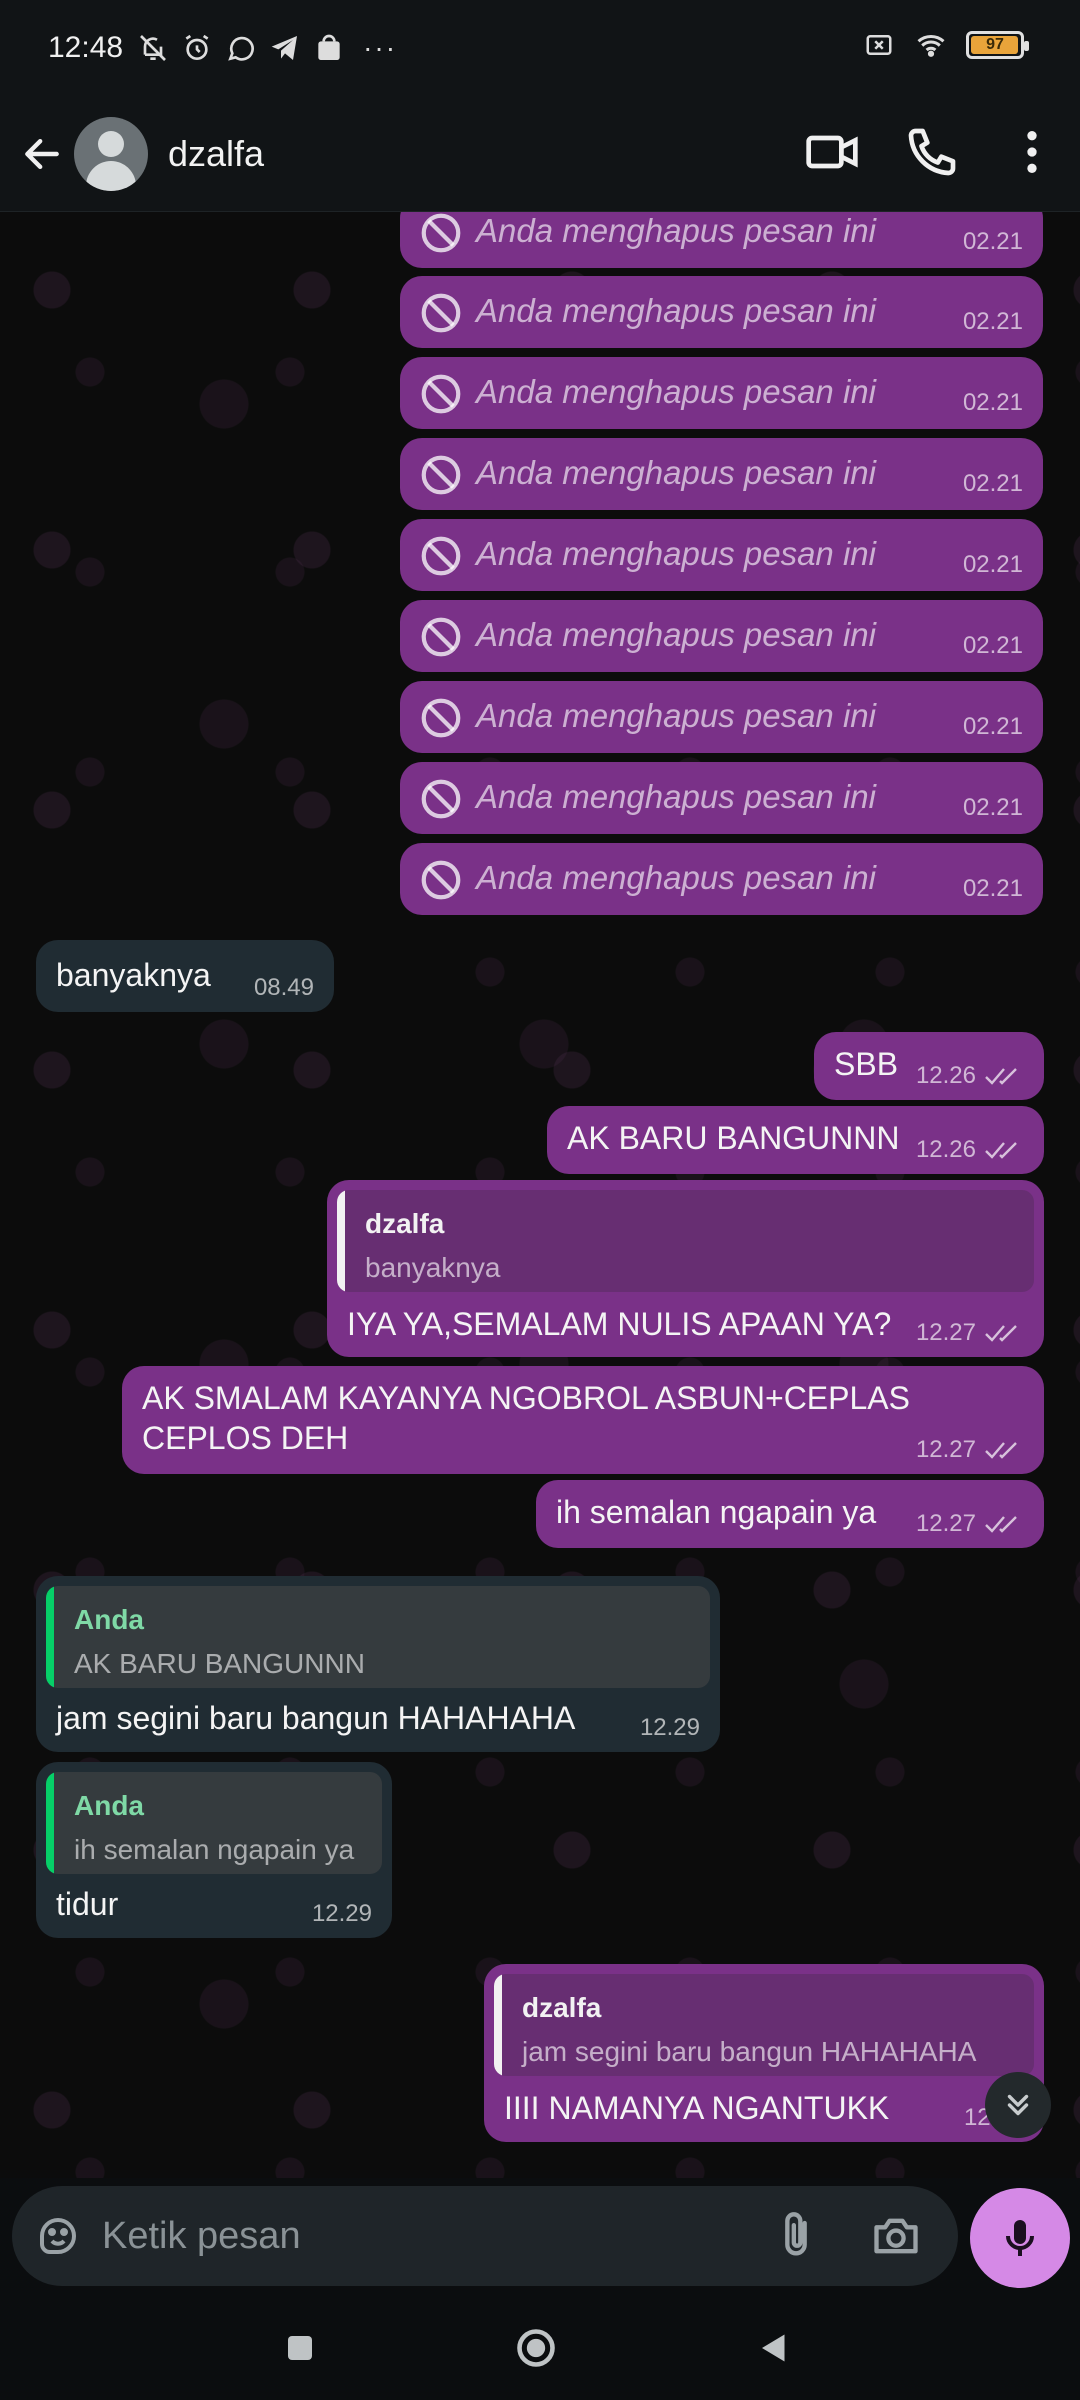 This screenshot has height=2400, width=1080. Describe the element at coordinates (87, 1904) in the screenshot. I see `message-text: tidur` at that location.